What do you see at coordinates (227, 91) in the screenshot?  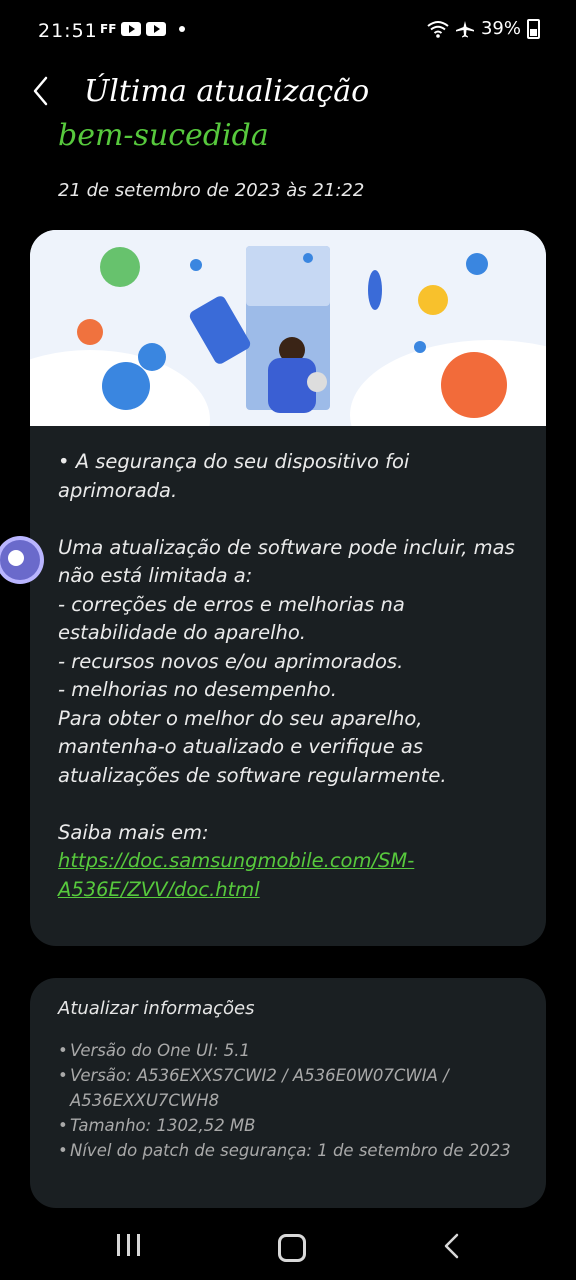 I see `page-title: Última atualização` at bounding box center [227, 91].